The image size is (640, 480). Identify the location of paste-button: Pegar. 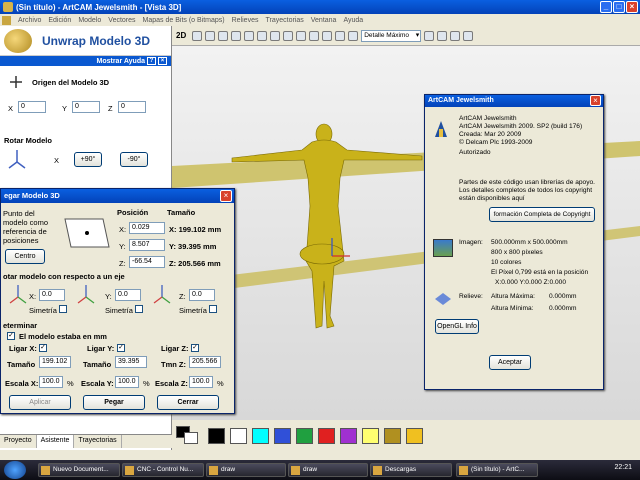
(114, 402).